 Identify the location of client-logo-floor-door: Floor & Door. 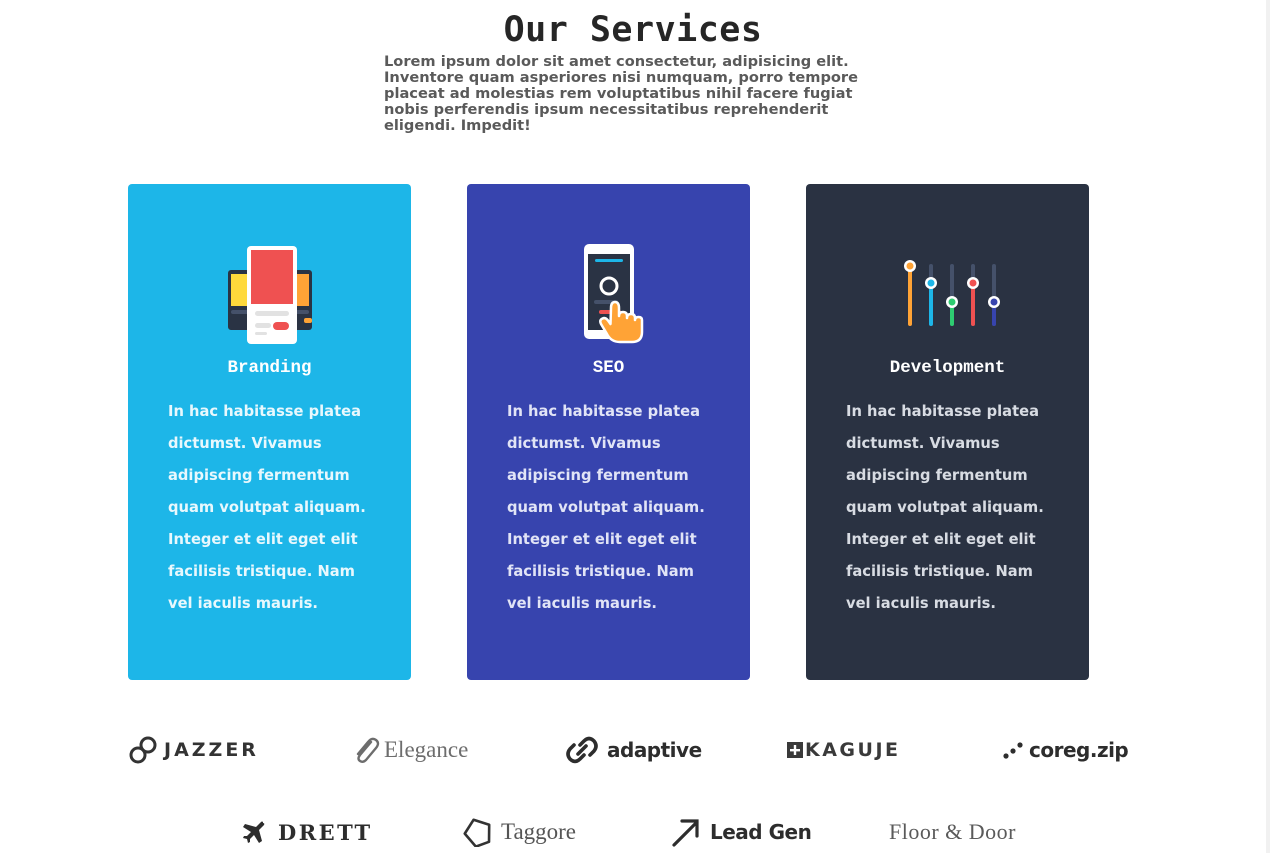
(952, 832).